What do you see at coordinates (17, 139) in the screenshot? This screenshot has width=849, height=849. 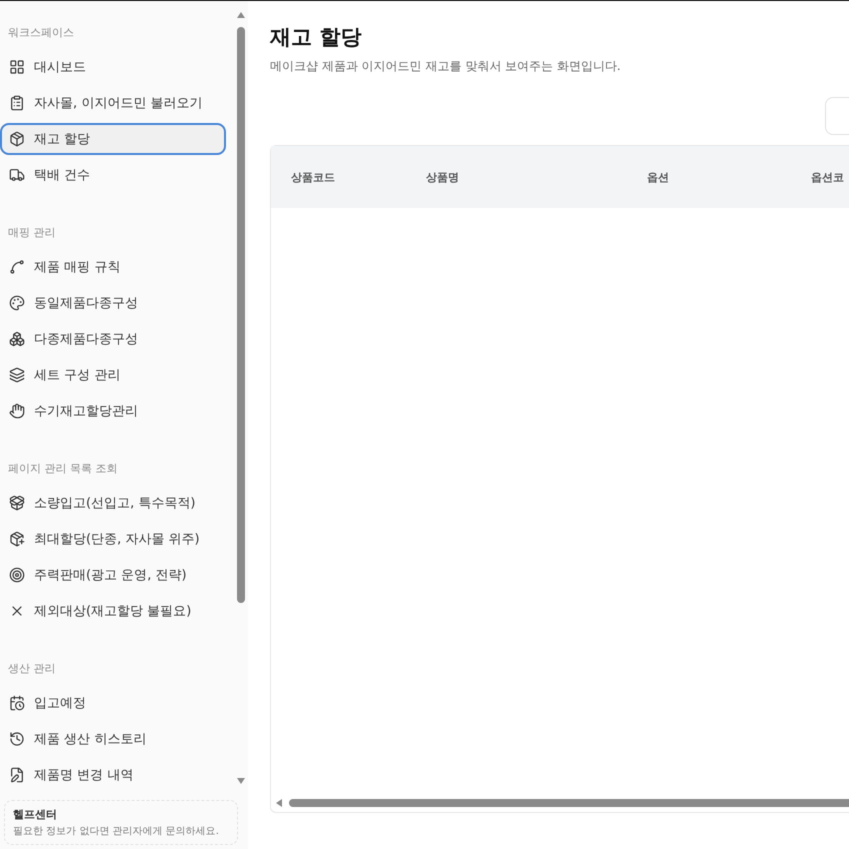 I see `box-icon` at bounding box center [17, 139].